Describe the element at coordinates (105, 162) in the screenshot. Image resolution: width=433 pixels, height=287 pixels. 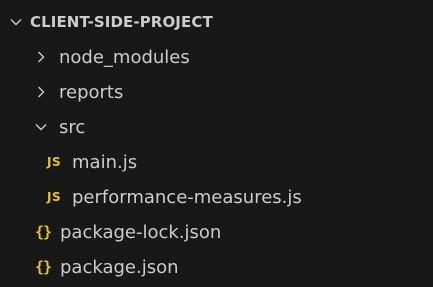
I see `file-label: main.js` at that location.